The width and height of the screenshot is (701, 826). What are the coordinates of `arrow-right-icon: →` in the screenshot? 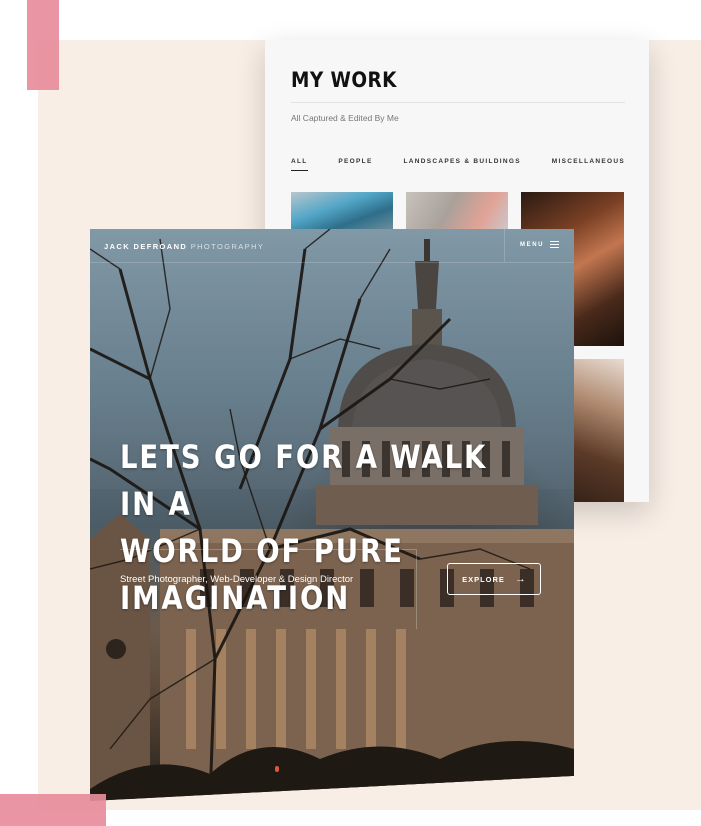 It's located at (520, 578).